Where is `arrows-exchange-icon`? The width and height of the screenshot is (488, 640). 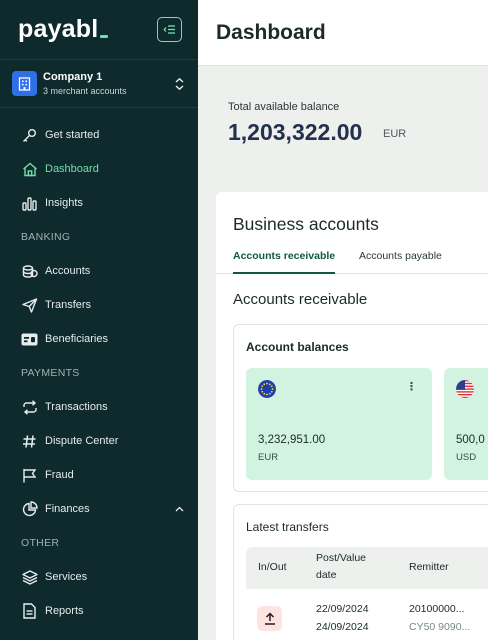
arrows-exchange-icon is located at coordinates (29, 407).